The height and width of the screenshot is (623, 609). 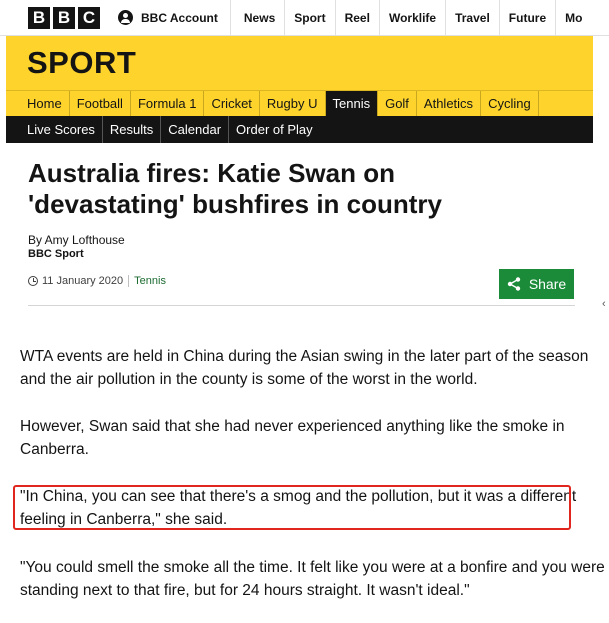 What do you see at coordinates (56, 254) in the screenshot?
I see `byline-source: BBC Sport` at bounding box center [56, 254].